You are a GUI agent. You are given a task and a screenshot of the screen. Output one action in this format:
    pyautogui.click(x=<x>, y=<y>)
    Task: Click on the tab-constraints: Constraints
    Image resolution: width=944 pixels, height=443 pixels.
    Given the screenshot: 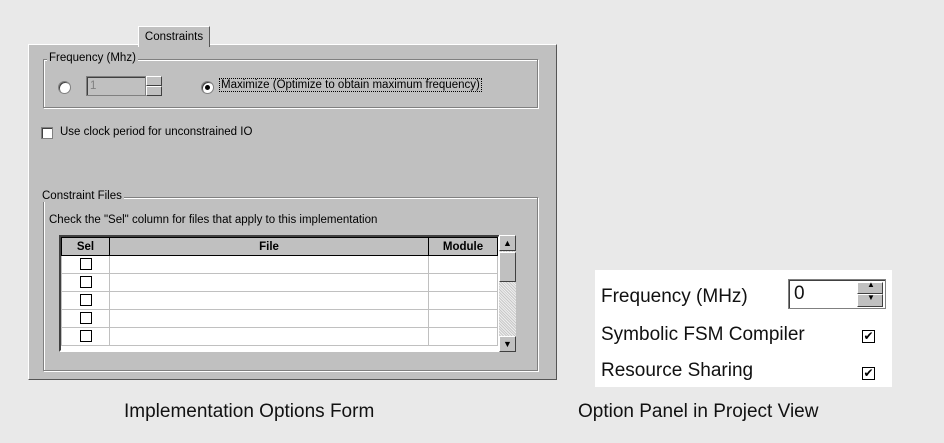 What is the action you would take?
    pyautogui.click(x=174, y=36)
    